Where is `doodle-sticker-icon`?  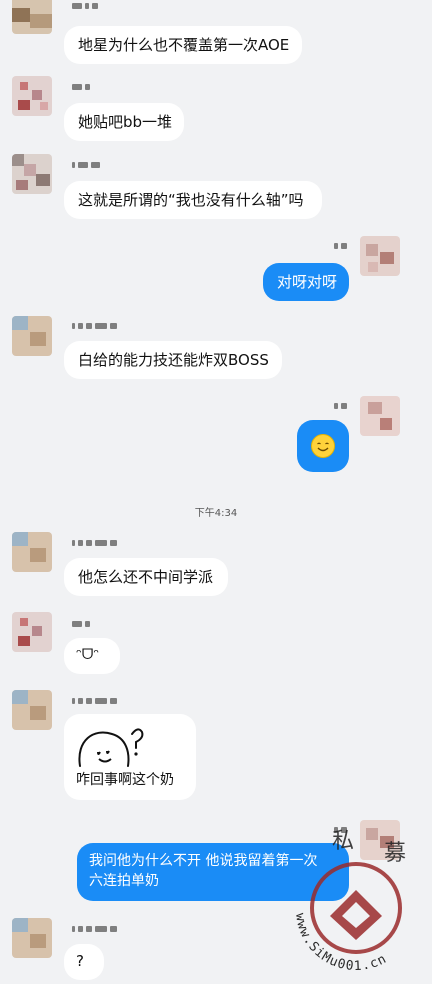 doodle-sticker-icon is located at coordinates (111, 747).